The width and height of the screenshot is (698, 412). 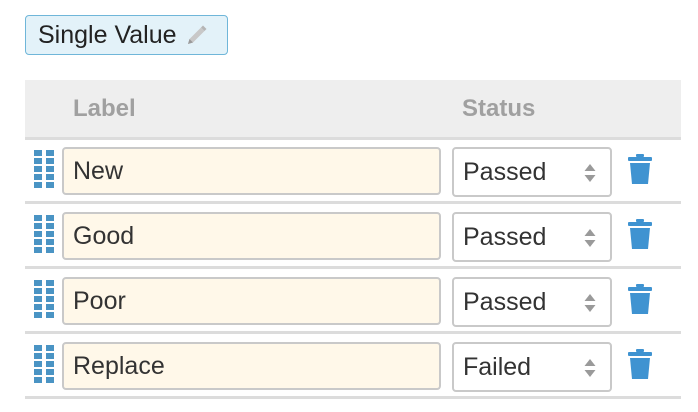 I want to click on table-row: Failed, so click(x=353, y=367).